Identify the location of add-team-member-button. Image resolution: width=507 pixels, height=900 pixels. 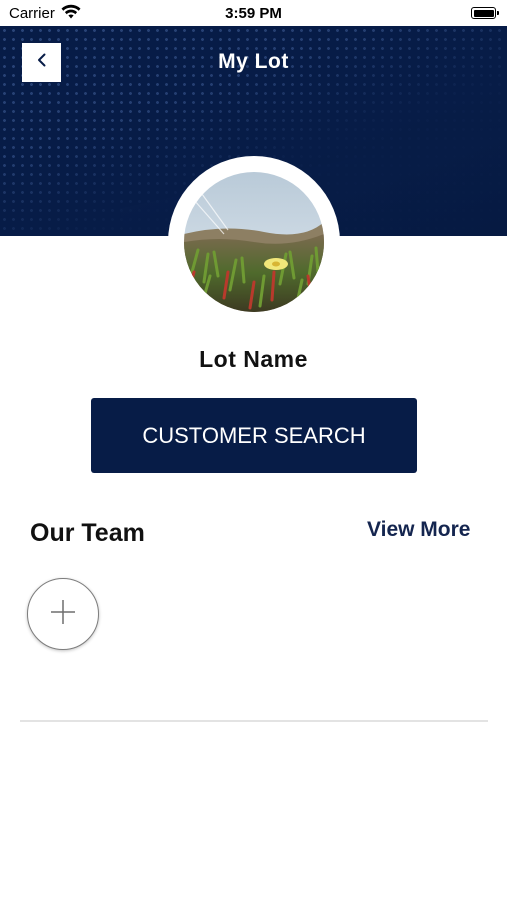
(63, 614).